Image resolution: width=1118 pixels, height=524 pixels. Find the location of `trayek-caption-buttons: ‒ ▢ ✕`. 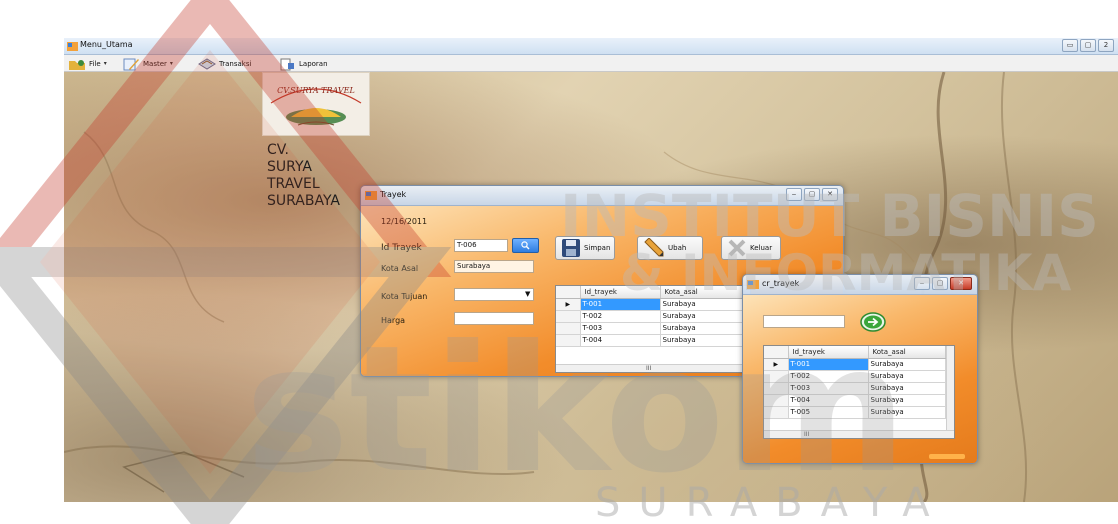

trayek-caption-buttons: ‒ ▢ ✕ is located at coordinates (812, 194).